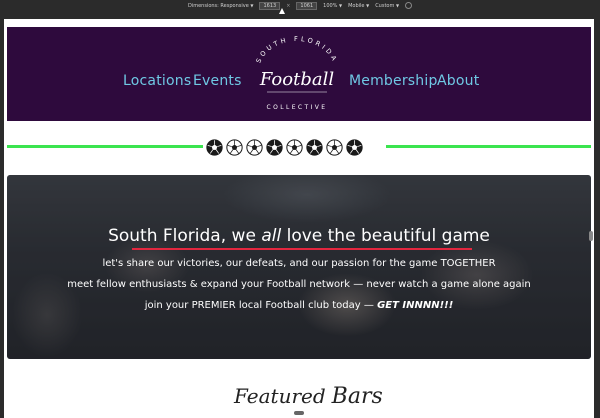 This screenshot has width=600, height=418. Describe the element at coordinates (270, 5) in the screenshot. I see `width-input: 1613` at that location.